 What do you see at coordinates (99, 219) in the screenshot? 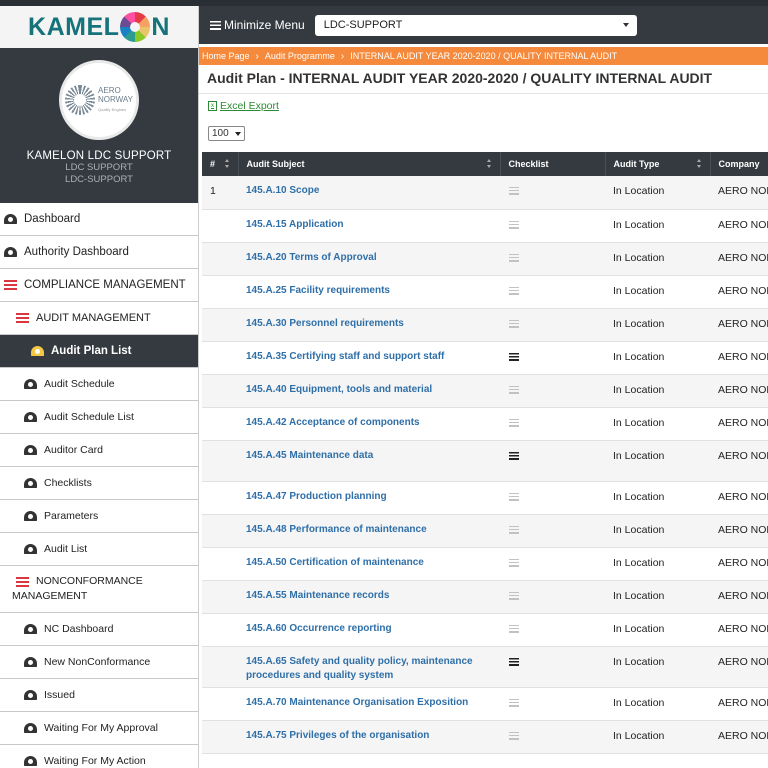
I see `sidebar-item-dashboard: Dashboard` at bounding box center [99, 219].